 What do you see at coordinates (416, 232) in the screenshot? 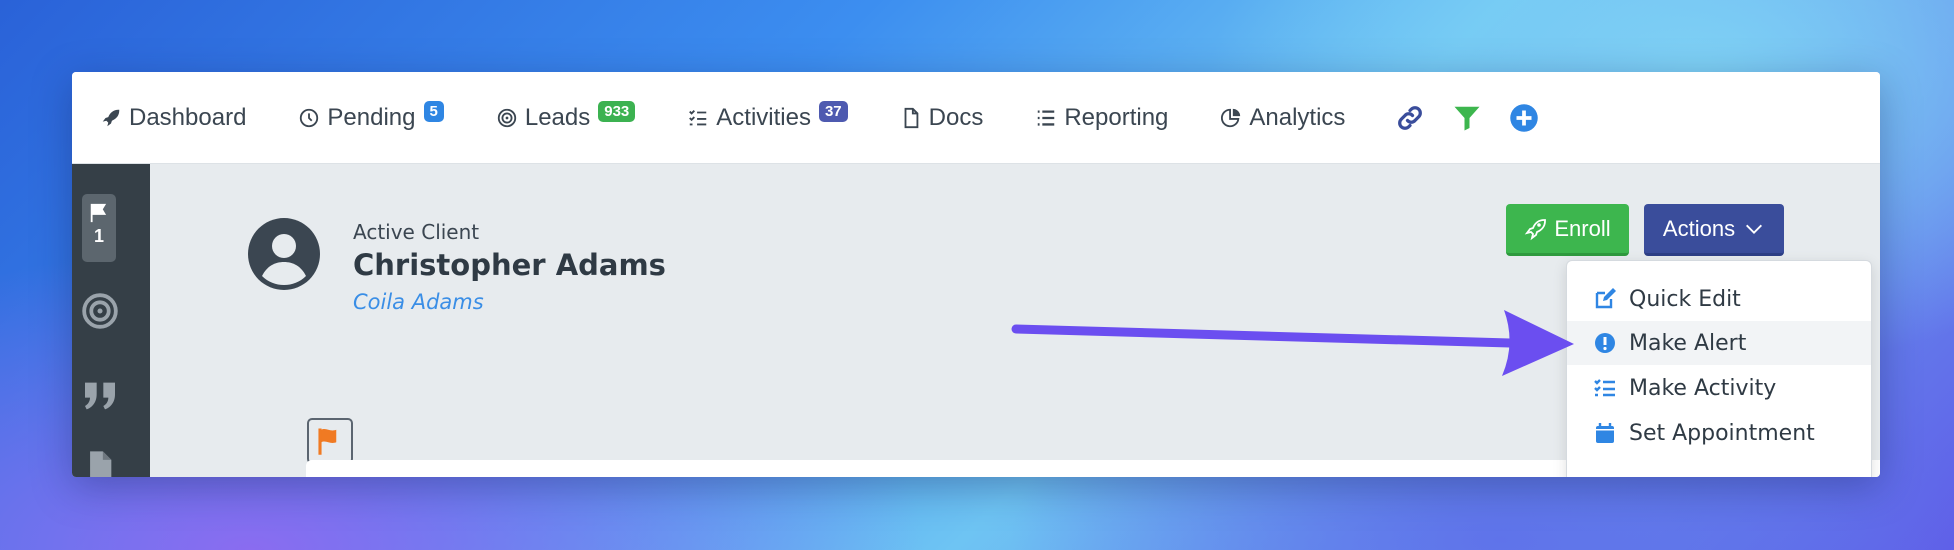
I see `client-status-label: Active Client` at bounding box center [416, 232].